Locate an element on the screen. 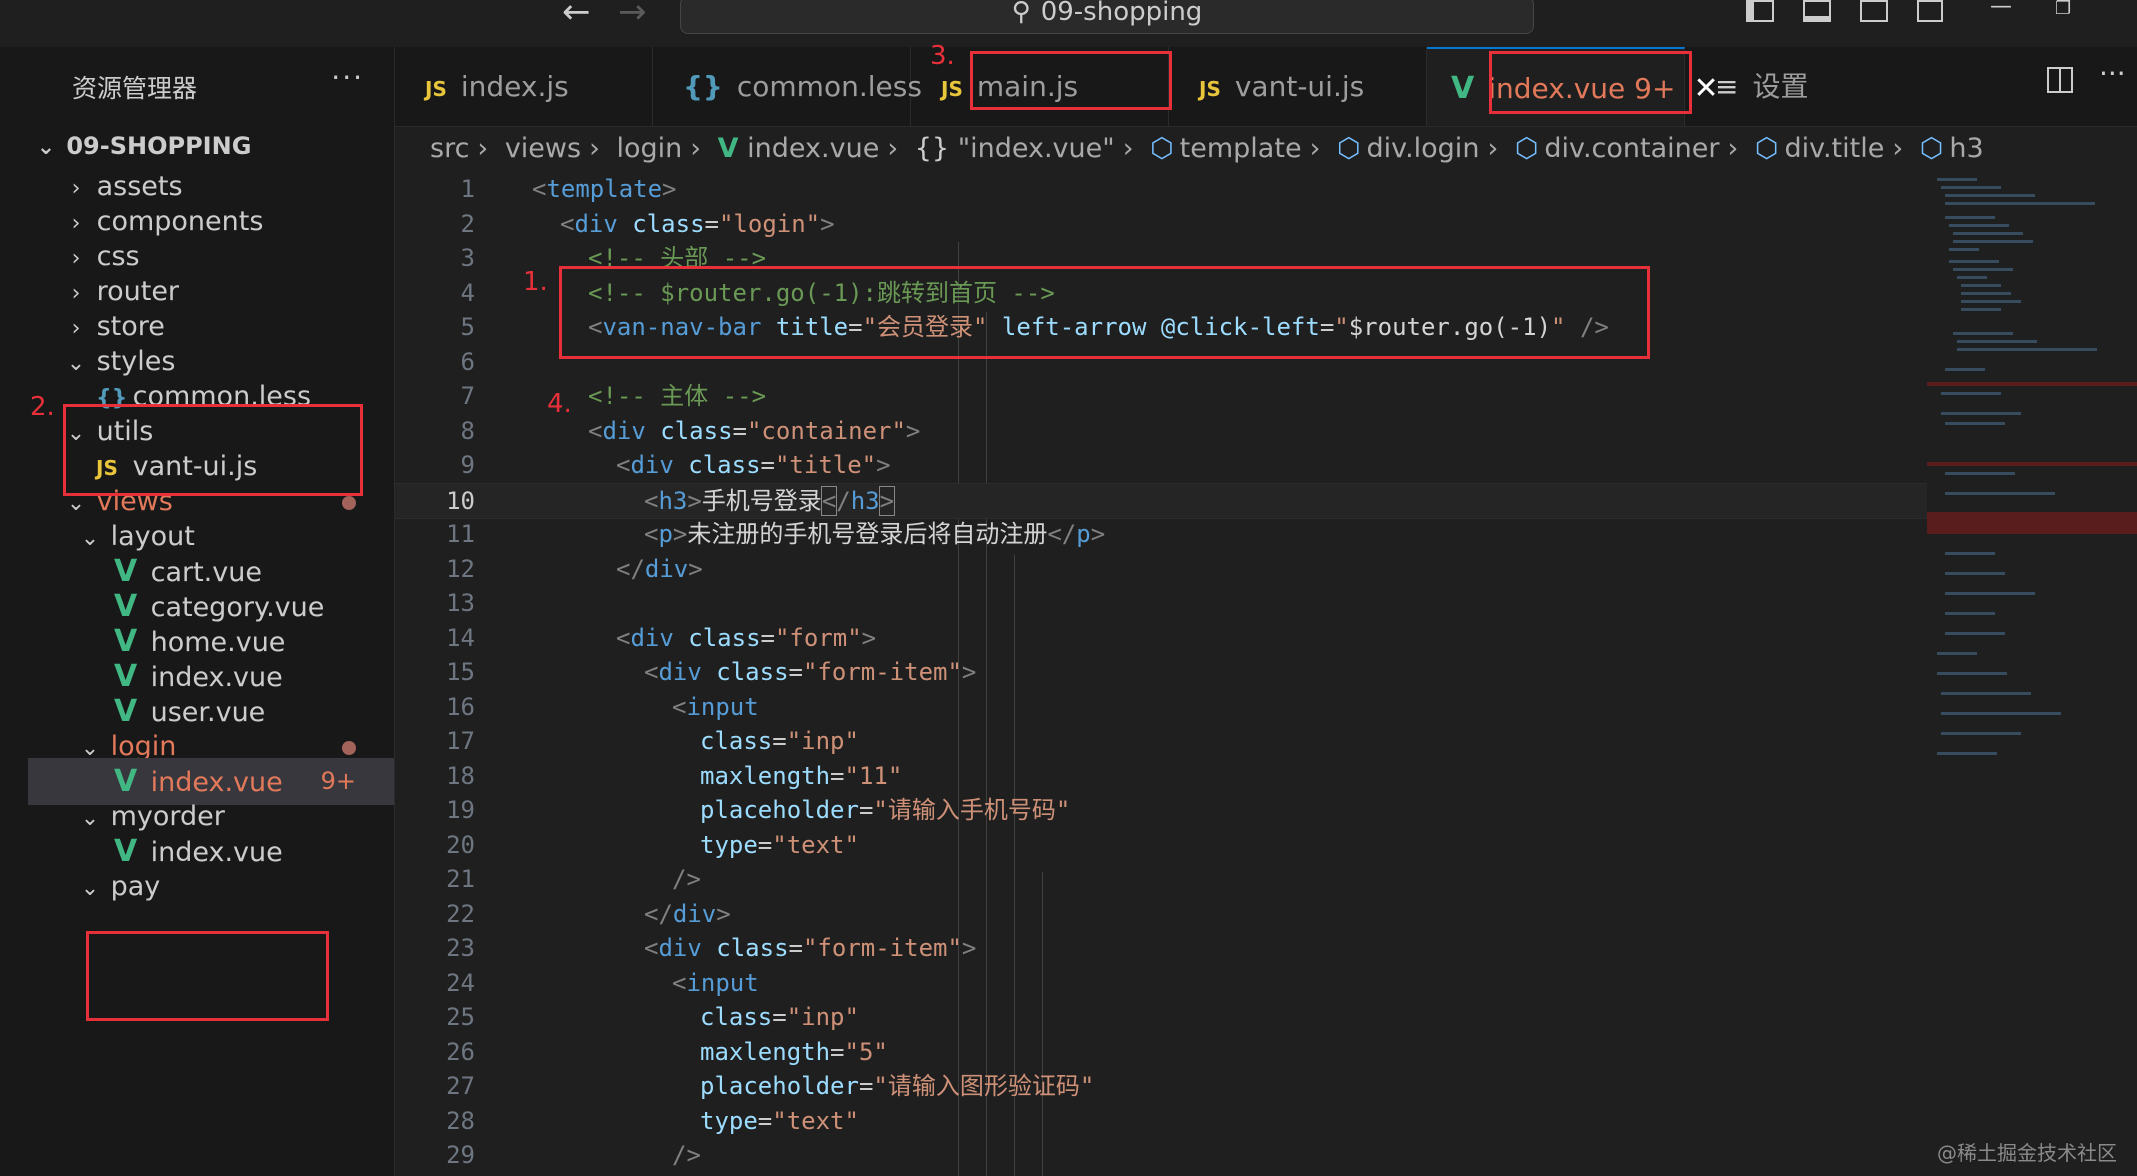 This screenshot has height=1176, width=2137. line-number: 3 is located at coordinates (467, 258).